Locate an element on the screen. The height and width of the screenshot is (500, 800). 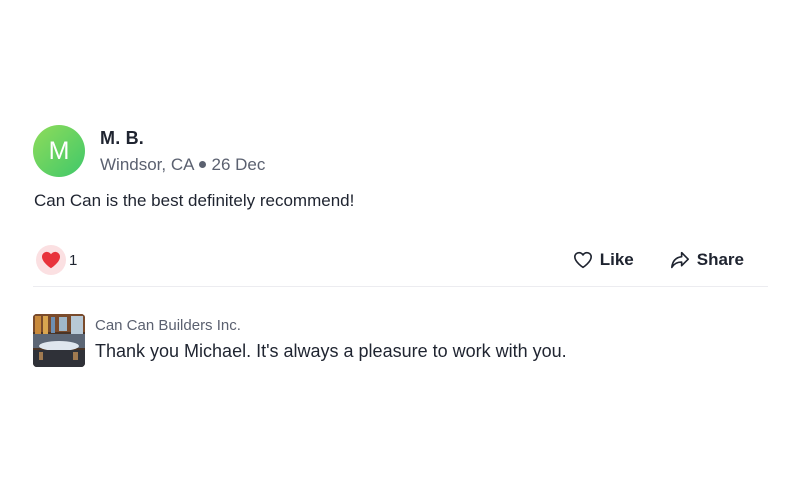
review-date: 26 Dec is located at coordinates (238, 164).